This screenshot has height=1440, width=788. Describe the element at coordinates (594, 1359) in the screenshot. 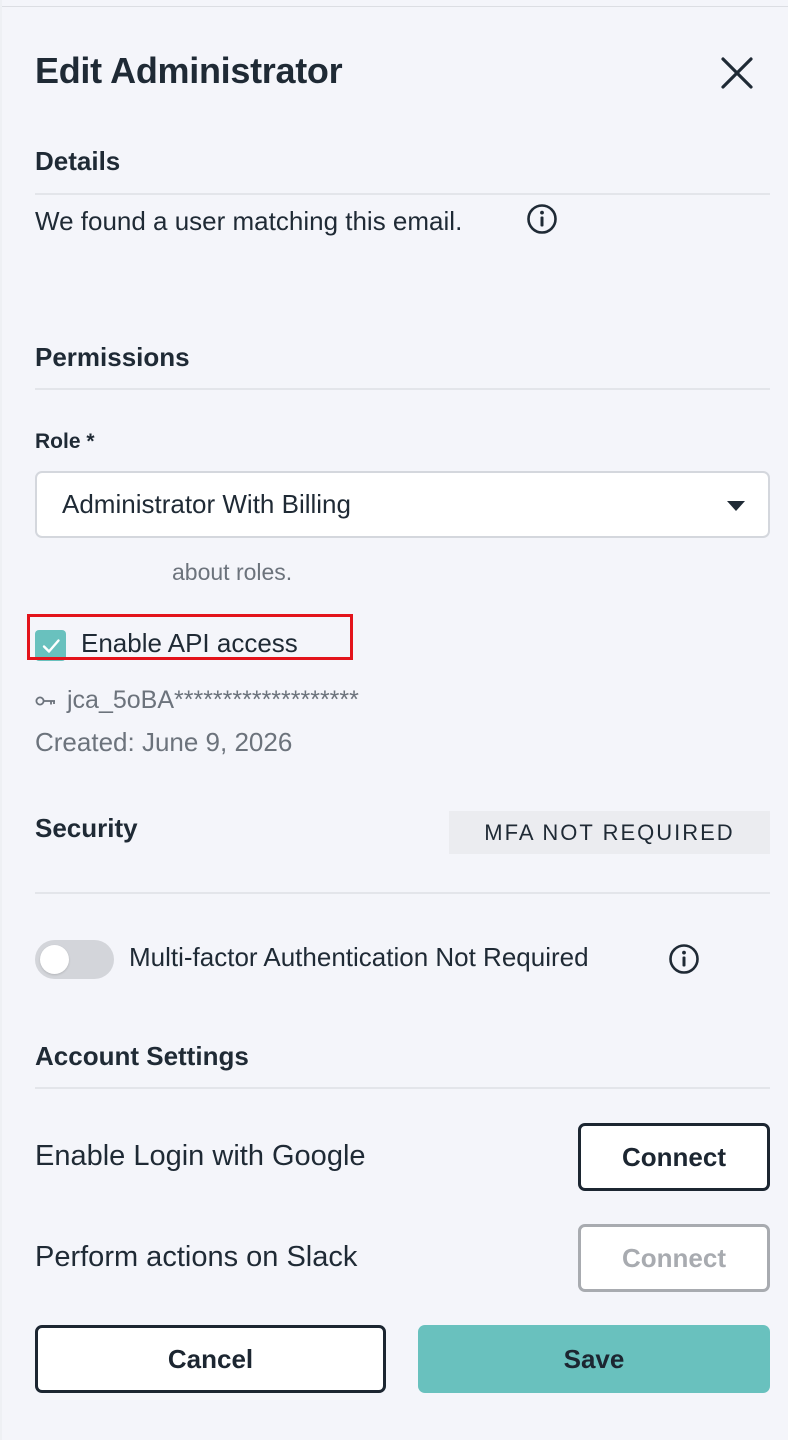

I see `save-button: Save` at that location.